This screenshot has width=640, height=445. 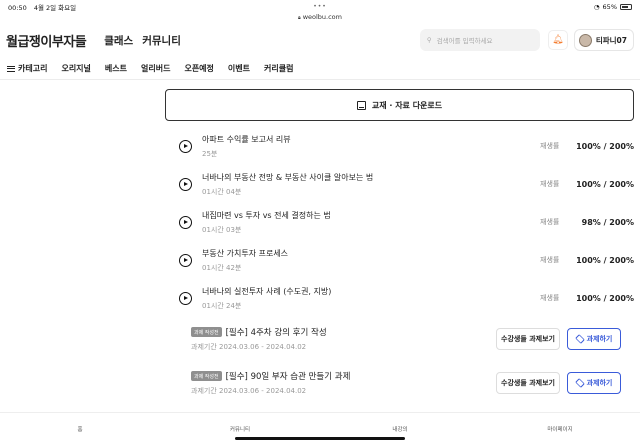 I want to click on status-right: ◔ 65%, so click(x=613, y=7).